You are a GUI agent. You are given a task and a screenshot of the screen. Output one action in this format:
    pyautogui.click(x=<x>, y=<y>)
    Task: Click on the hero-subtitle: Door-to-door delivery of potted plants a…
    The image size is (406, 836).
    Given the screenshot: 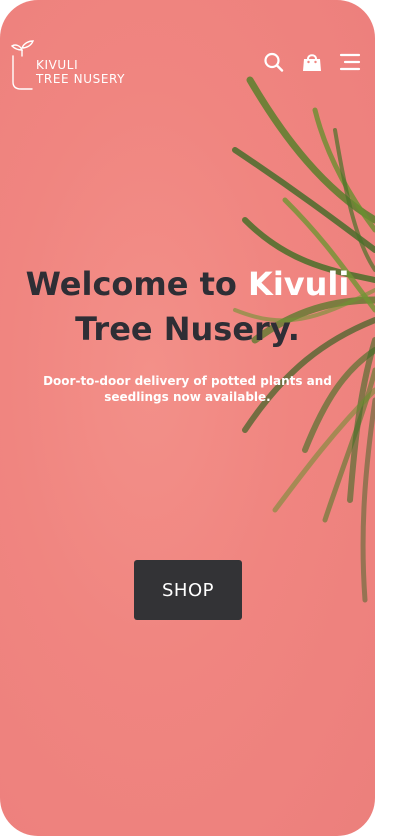 What is the action you would take?
    pyautogui.click(x=187, y=389)
    